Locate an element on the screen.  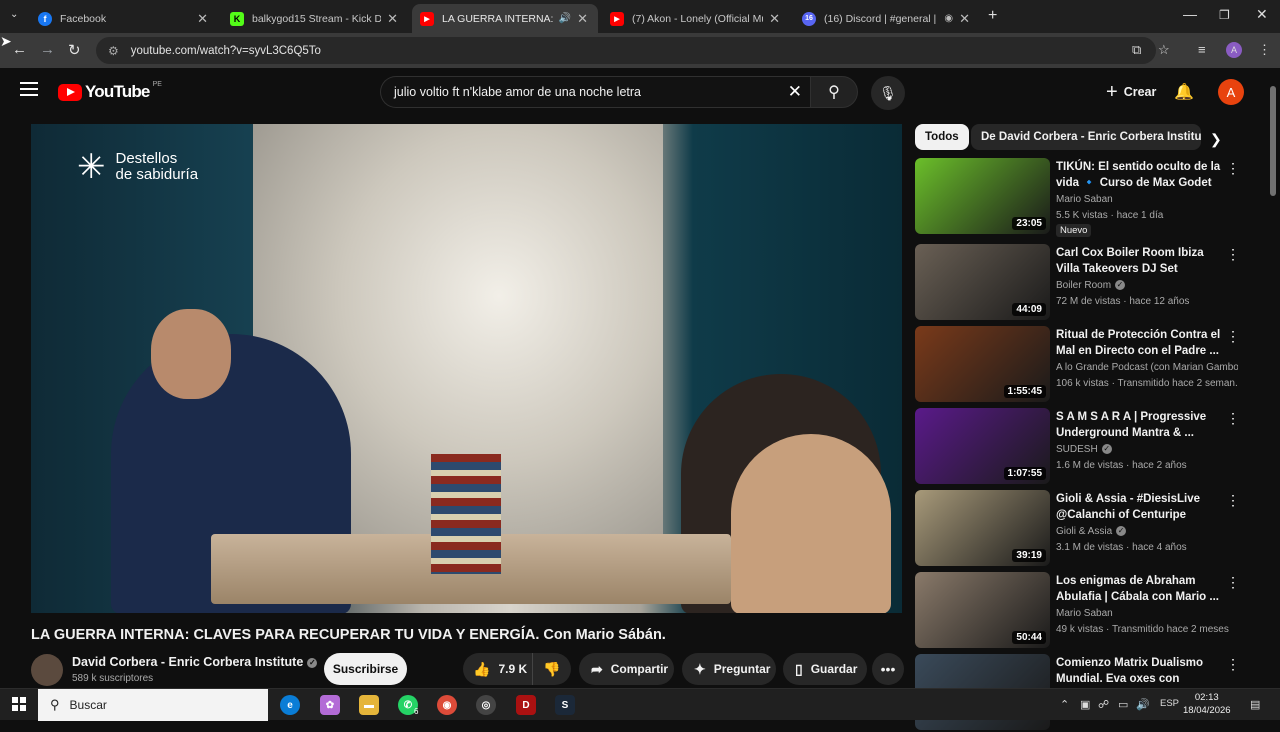
tab-akon: ▶ (7) Akon - Lonely (Official Music ✕ is located at coordinates (696, 18).